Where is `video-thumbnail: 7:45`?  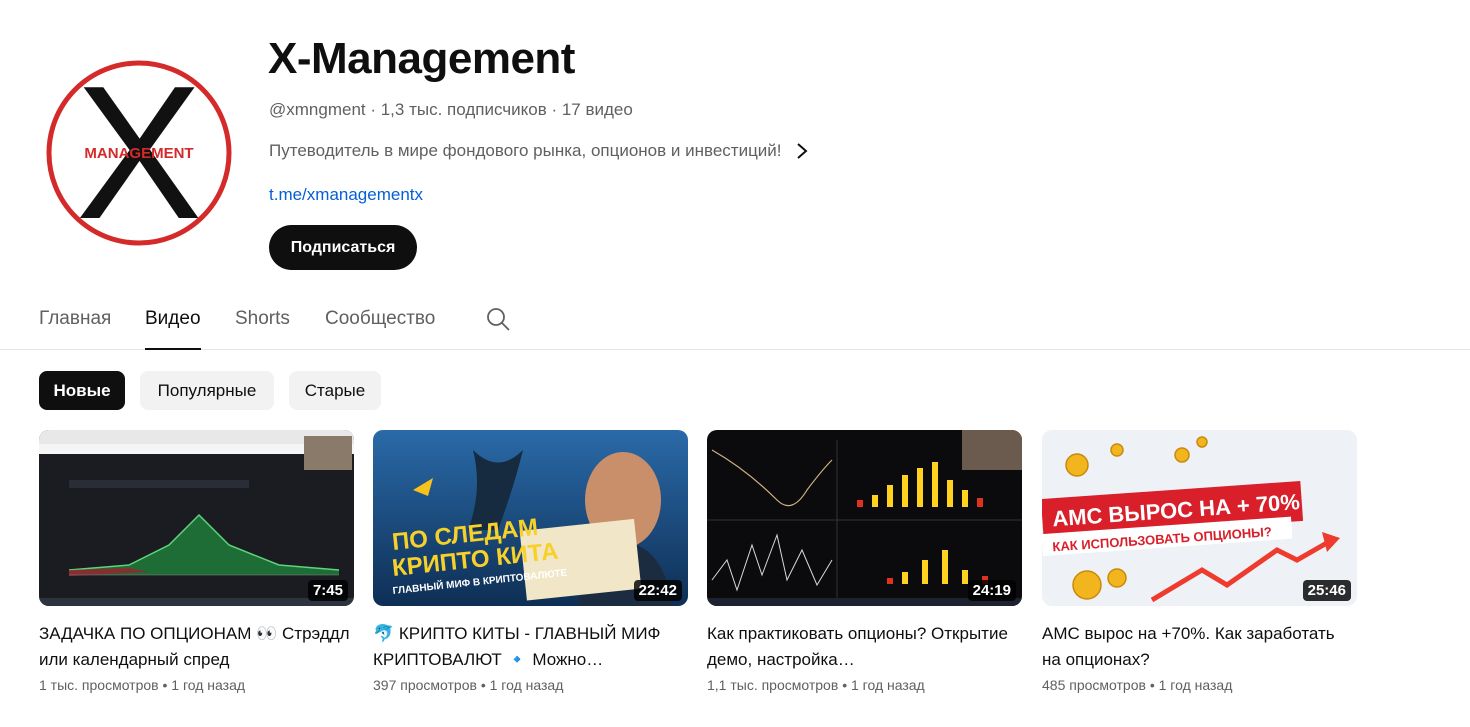 video-thumbnail: 7:45 is located at coordinates (196, 518).